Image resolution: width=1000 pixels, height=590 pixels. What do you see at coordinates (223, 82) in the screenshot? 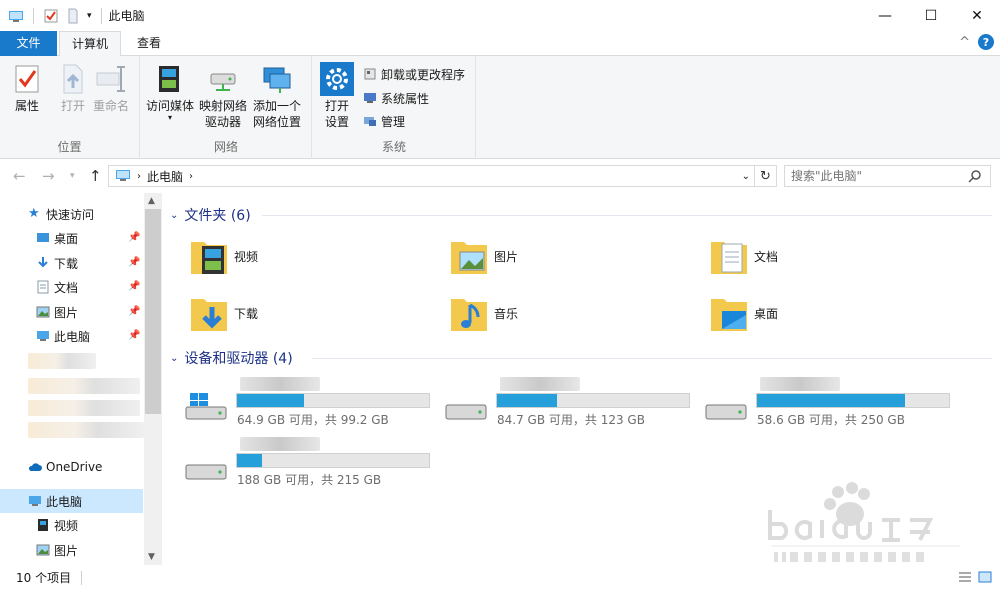
I see `network-drive-icon` at bounding box center [223, 82].